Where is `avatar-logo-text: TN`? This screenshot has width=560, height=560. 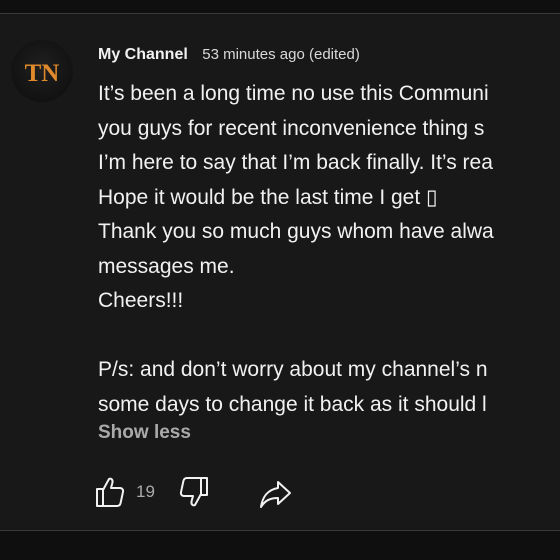 avatar-logo-text: TN is located at coordinates (42, 73).